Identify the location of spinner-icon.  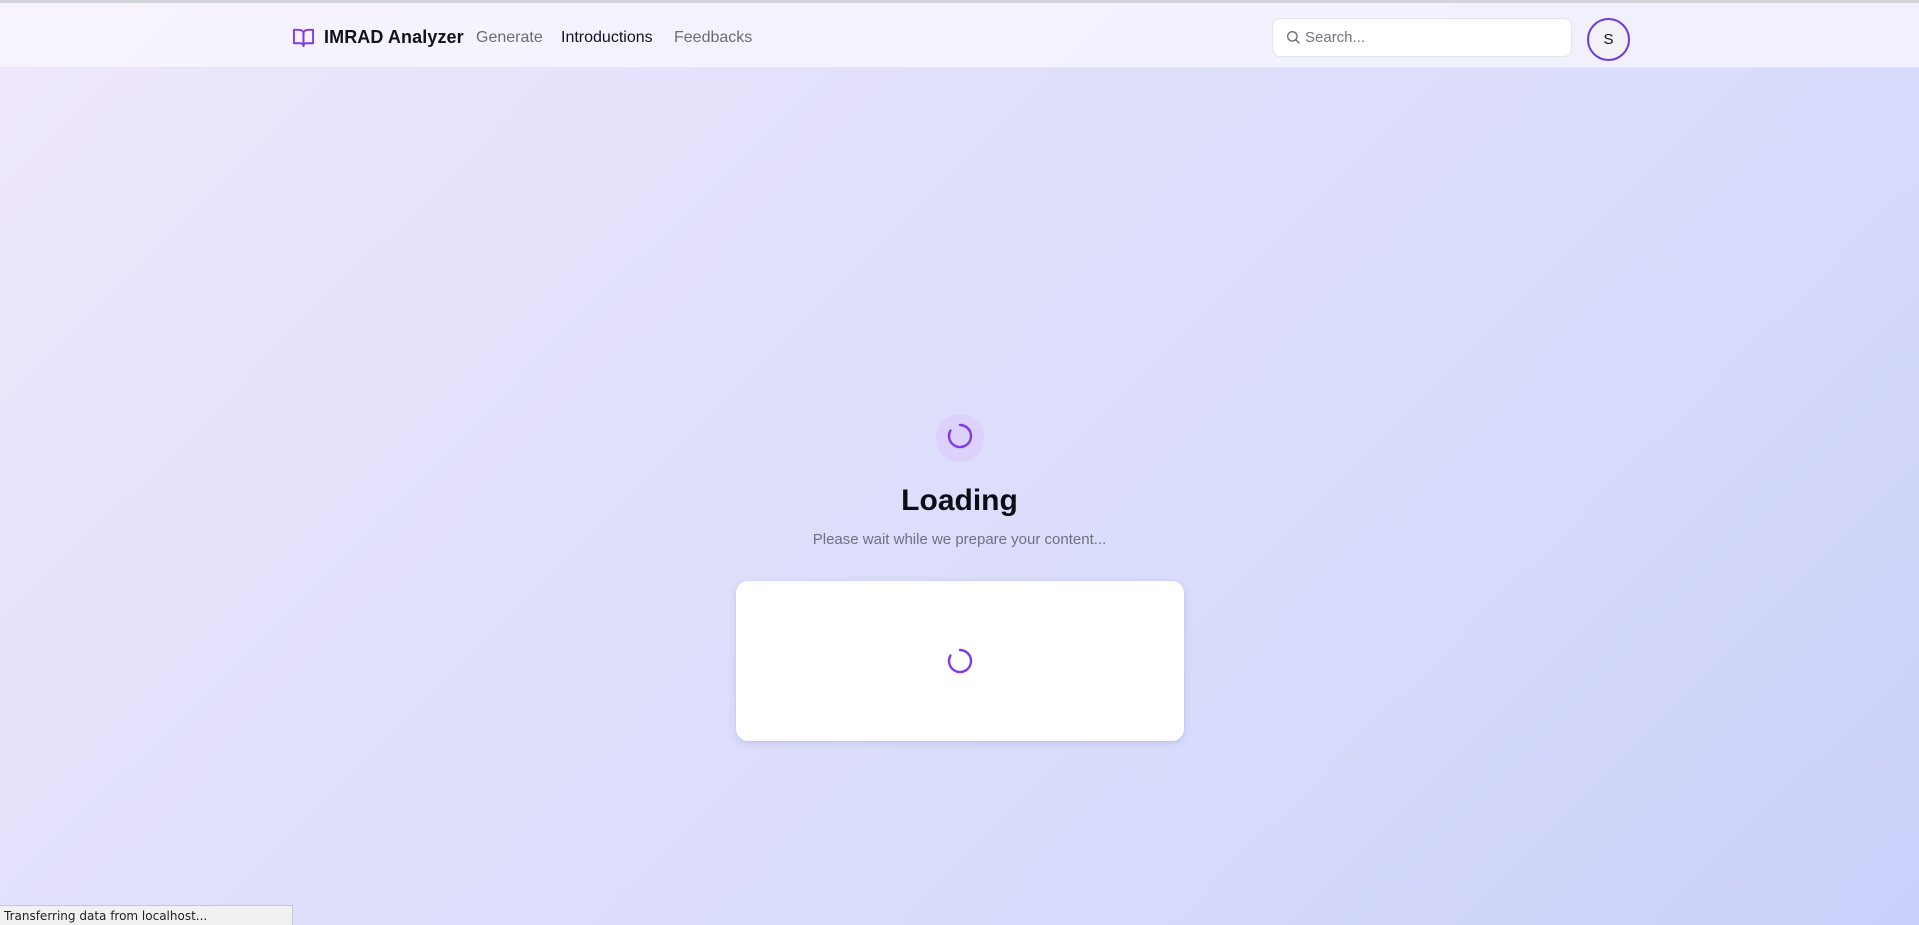
(960, 438).